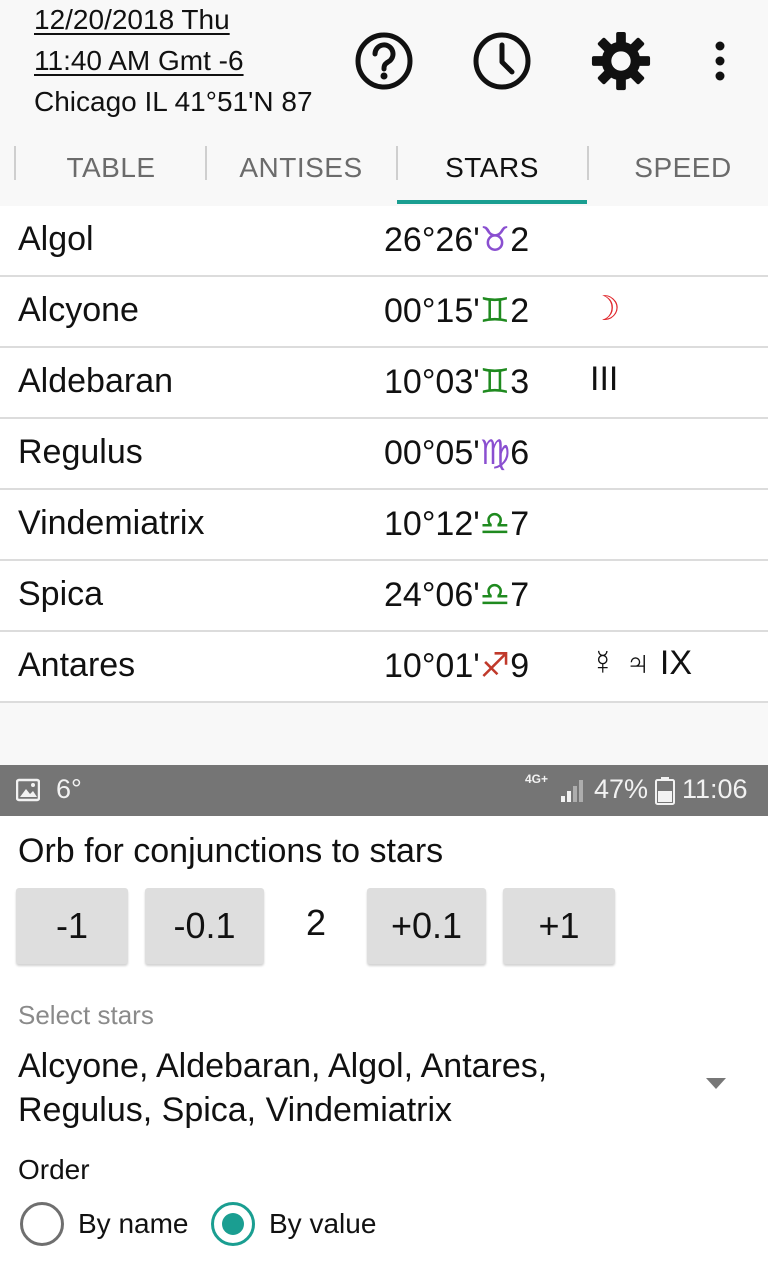 The image size is (768, 1280). I want to click on location-text: Chicago IL 41°51'N 87, so click(180, 102).